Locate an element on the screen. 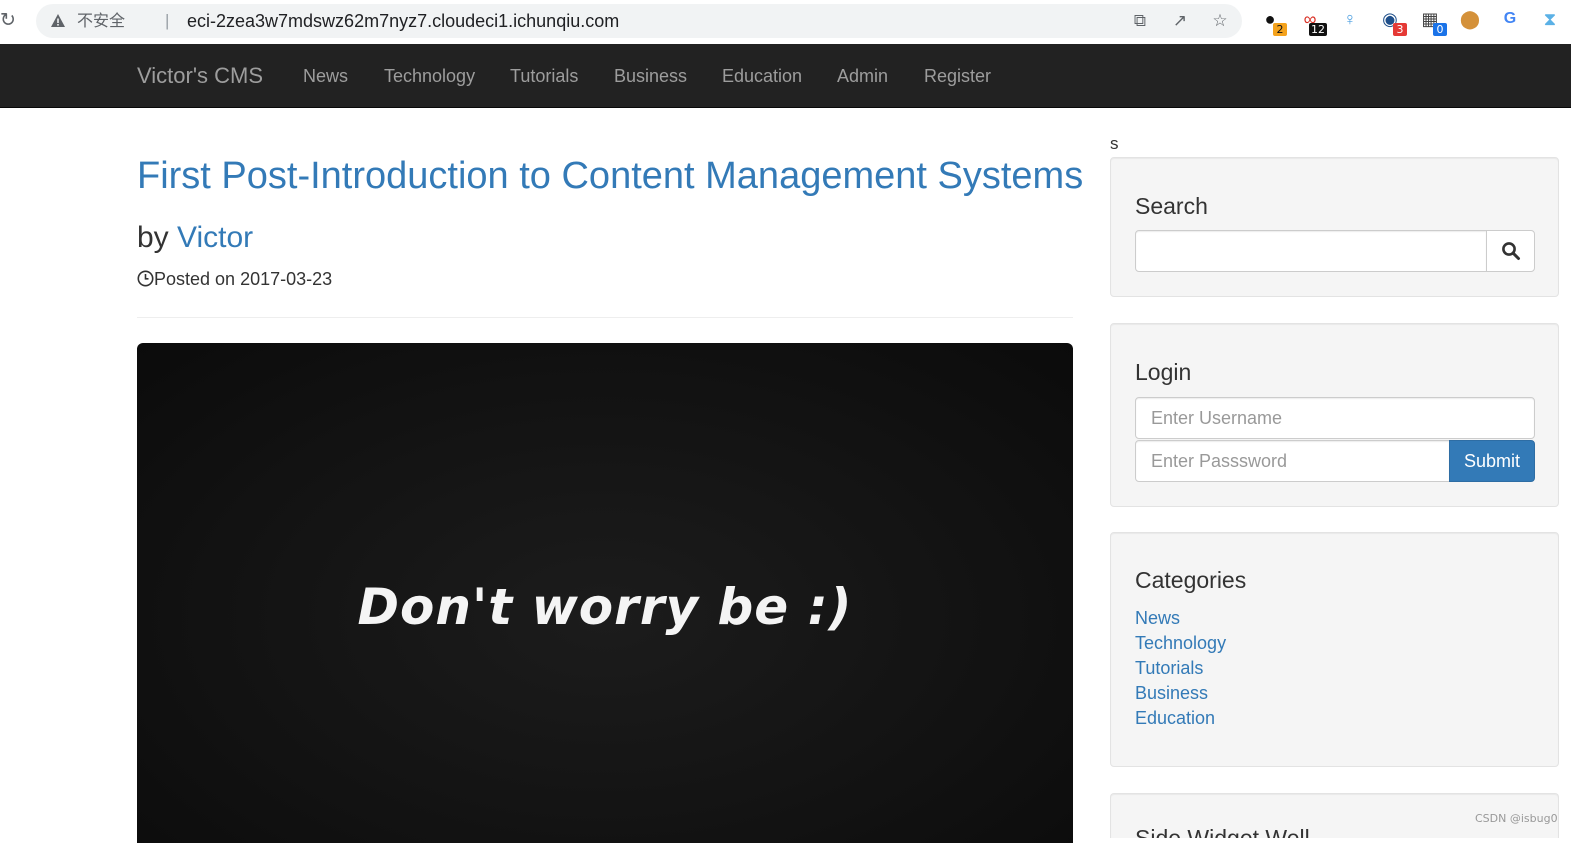 Image resolution: width=1571 pixels, height=843 pixels. circle-ext-icon: ● 2 is located at coordinates (1273, 22).